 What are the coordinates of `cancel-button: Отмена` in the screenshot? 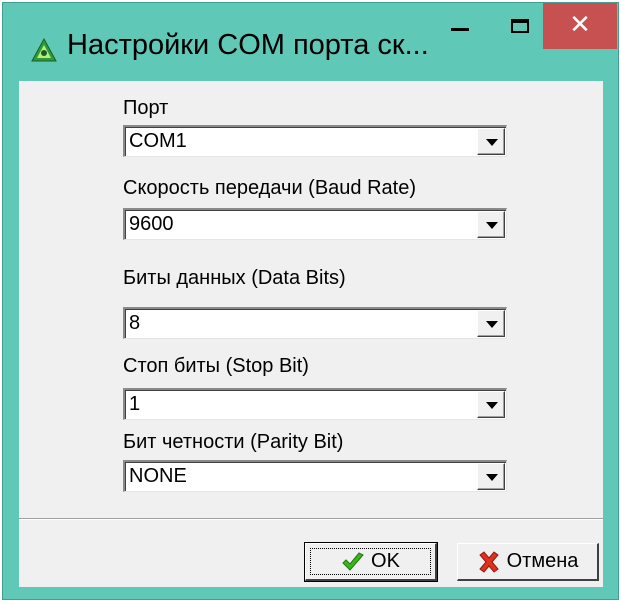 It's located at (528, 562).